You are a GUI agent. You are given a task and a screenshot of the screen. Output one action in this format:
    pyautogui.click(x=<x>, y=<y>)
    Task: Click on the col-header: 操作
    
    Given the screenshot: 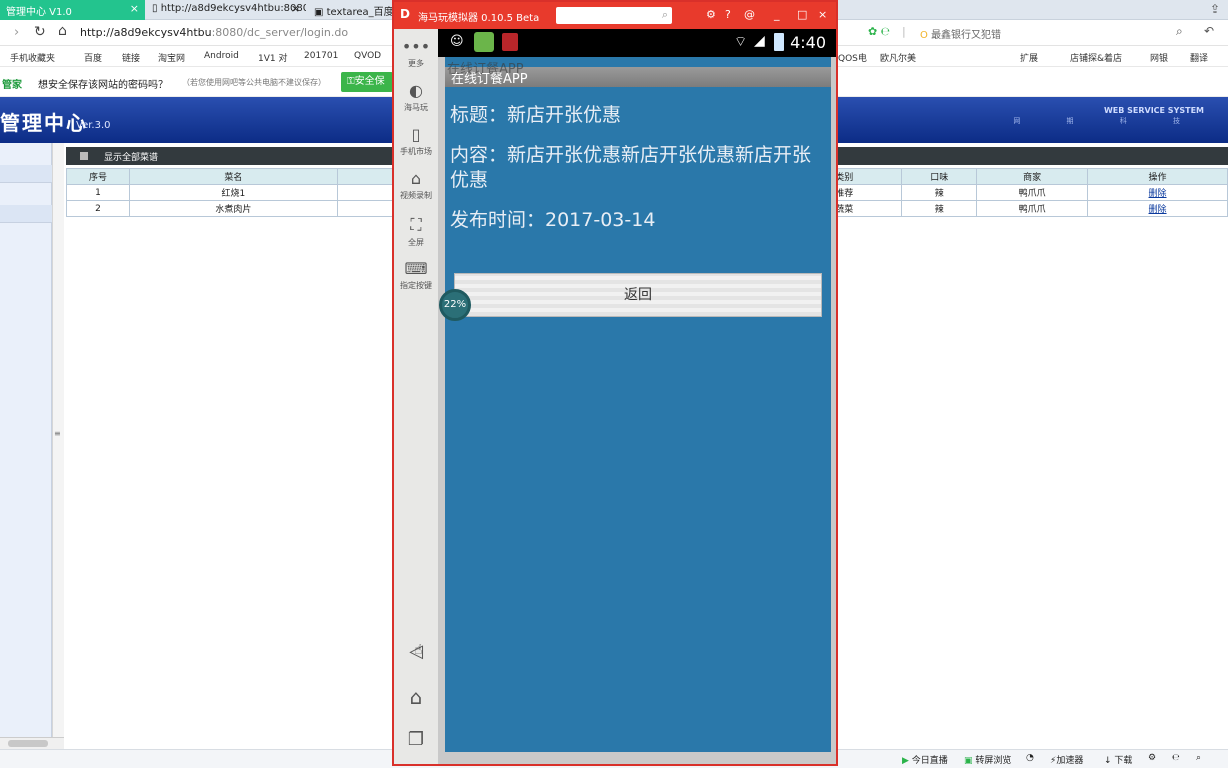 What is the action you would take?
    pyautogui.click(x=1157, y=176)
    